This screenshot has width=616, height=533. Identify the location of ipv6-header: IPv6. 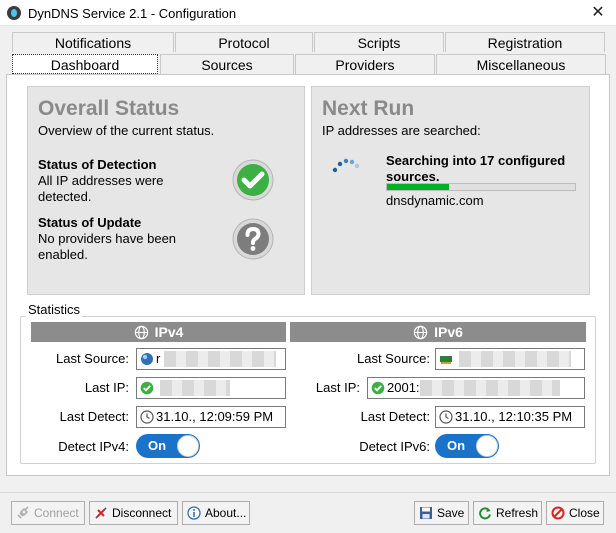
(438, 332).